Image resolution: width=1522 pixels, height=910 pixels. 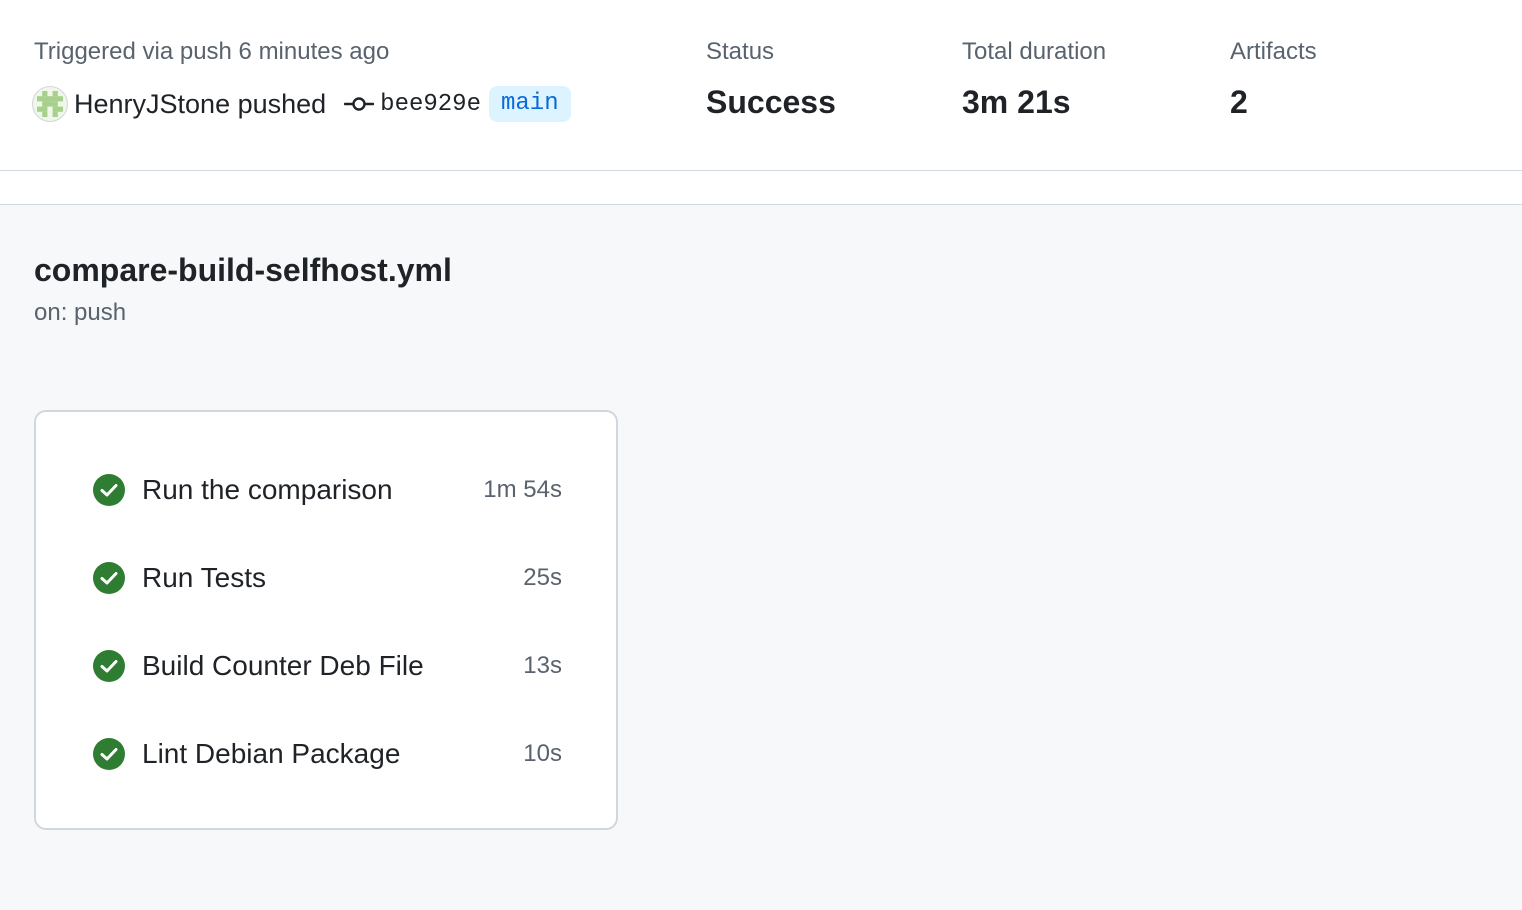 I want to click on workflow-trigger-event: on: push, so click(x=80, y=312).